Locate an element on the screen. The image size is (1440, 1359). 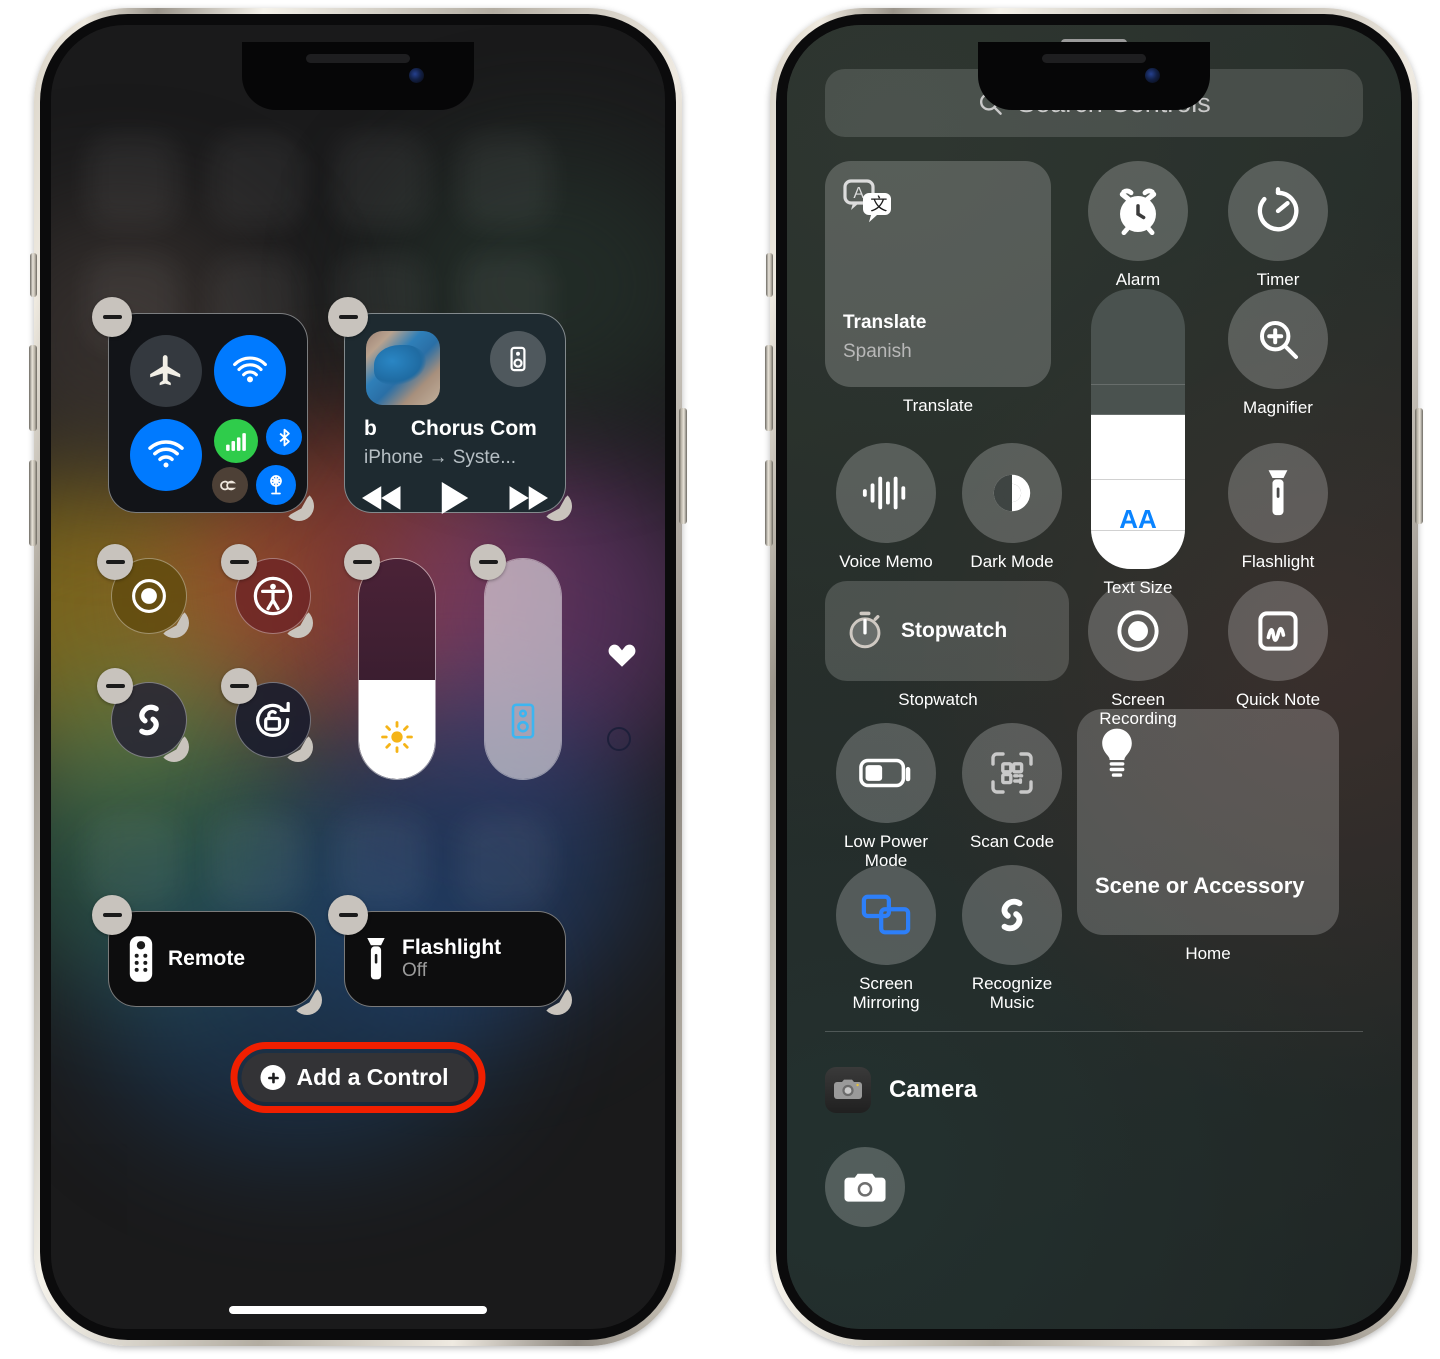
vpn-icon is located at coordinates (230, 485).